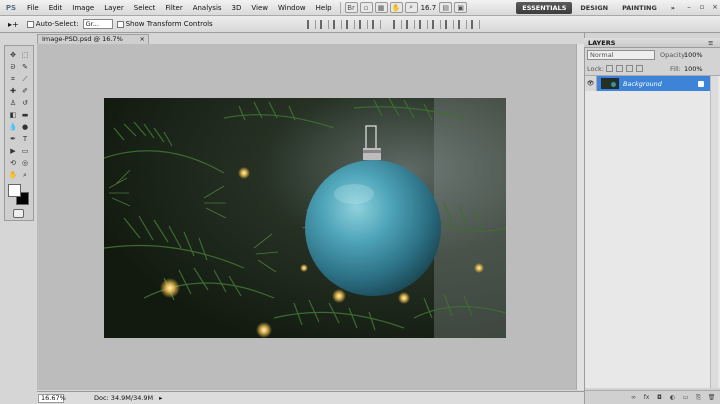  What do you see at coordinates (610, 83) in the screenshot?
I see `layer-thumbnail` at bounding box center [610, 83].